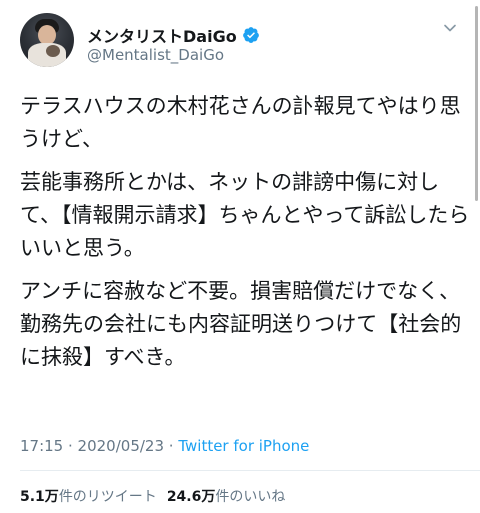 The height and width of the screenshot is (513, 480). I want to click on verified-badge-icon, so click(250, 35).